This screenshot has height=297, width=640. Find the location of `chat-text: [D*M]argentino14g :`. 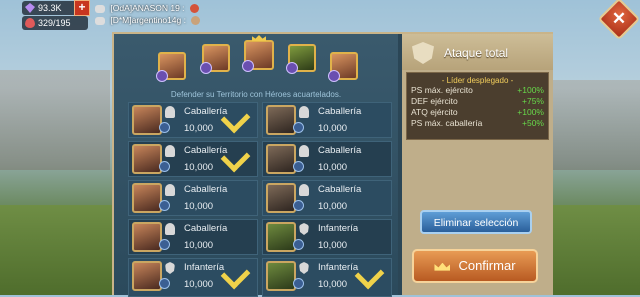

chat-text: [D*M]argentino14g : is located at coordinates (148, 20).